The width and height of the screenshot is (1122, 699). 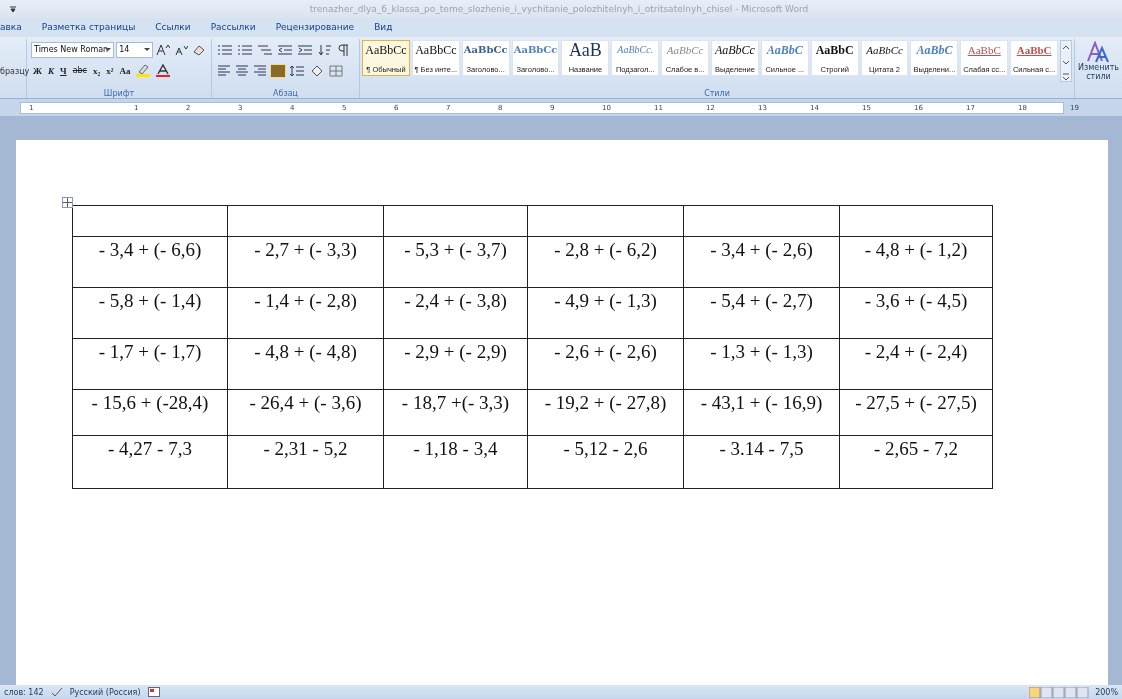 I want to click on pilcrow-icon, so click(x=343, y=49).